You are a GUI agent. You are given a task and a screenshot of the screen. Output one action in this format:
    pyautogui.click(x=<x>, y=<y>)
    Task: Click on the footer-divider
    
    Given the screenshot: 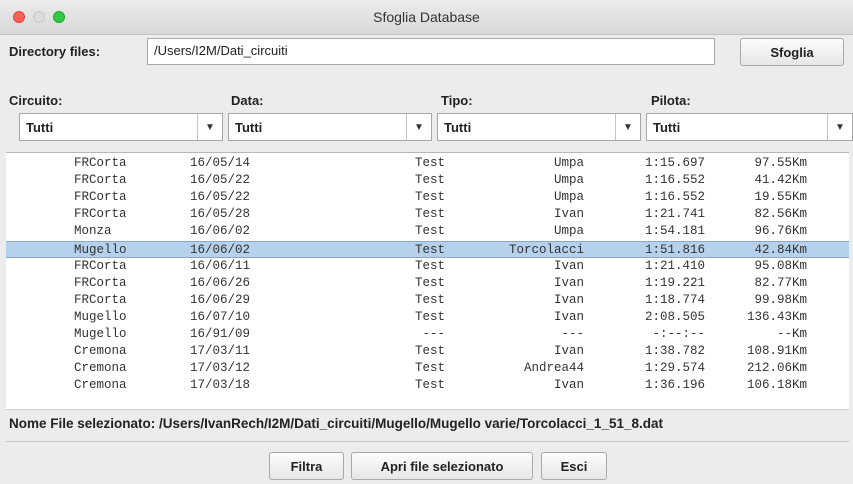 What is the action you would take?
    pyautogui.click(x=427, y=441)
    